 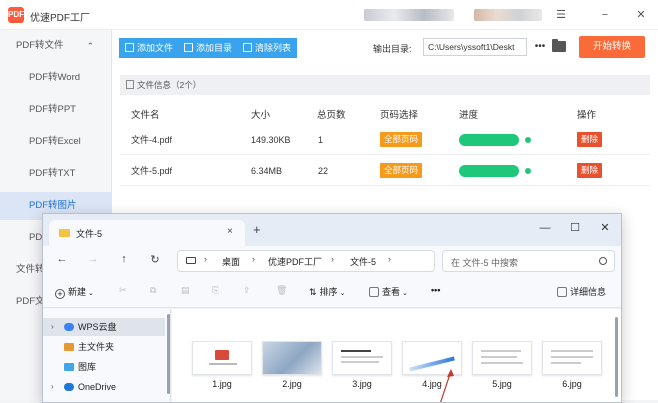 What do you see at coordinates (281, 290) in the screenshot?
I see `delete-icon: 🗑` at bounding box center [281, 290].